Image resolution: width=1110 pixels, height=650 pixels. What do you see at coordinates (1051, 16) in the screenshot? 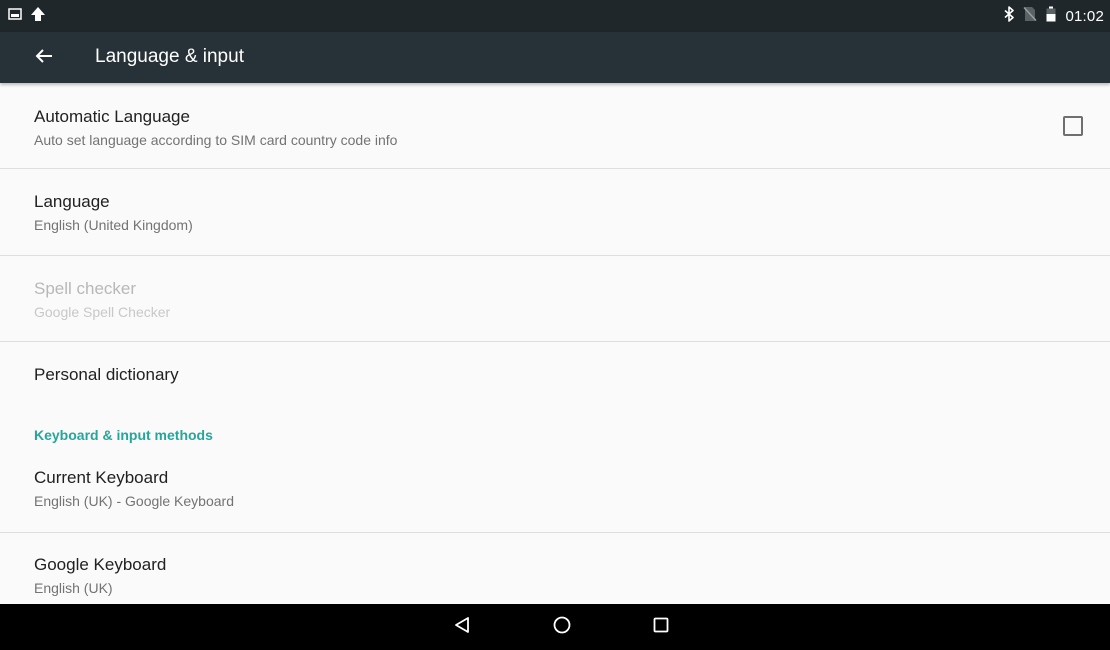
I see `battery-icon` at bounding box center [1051, 16].